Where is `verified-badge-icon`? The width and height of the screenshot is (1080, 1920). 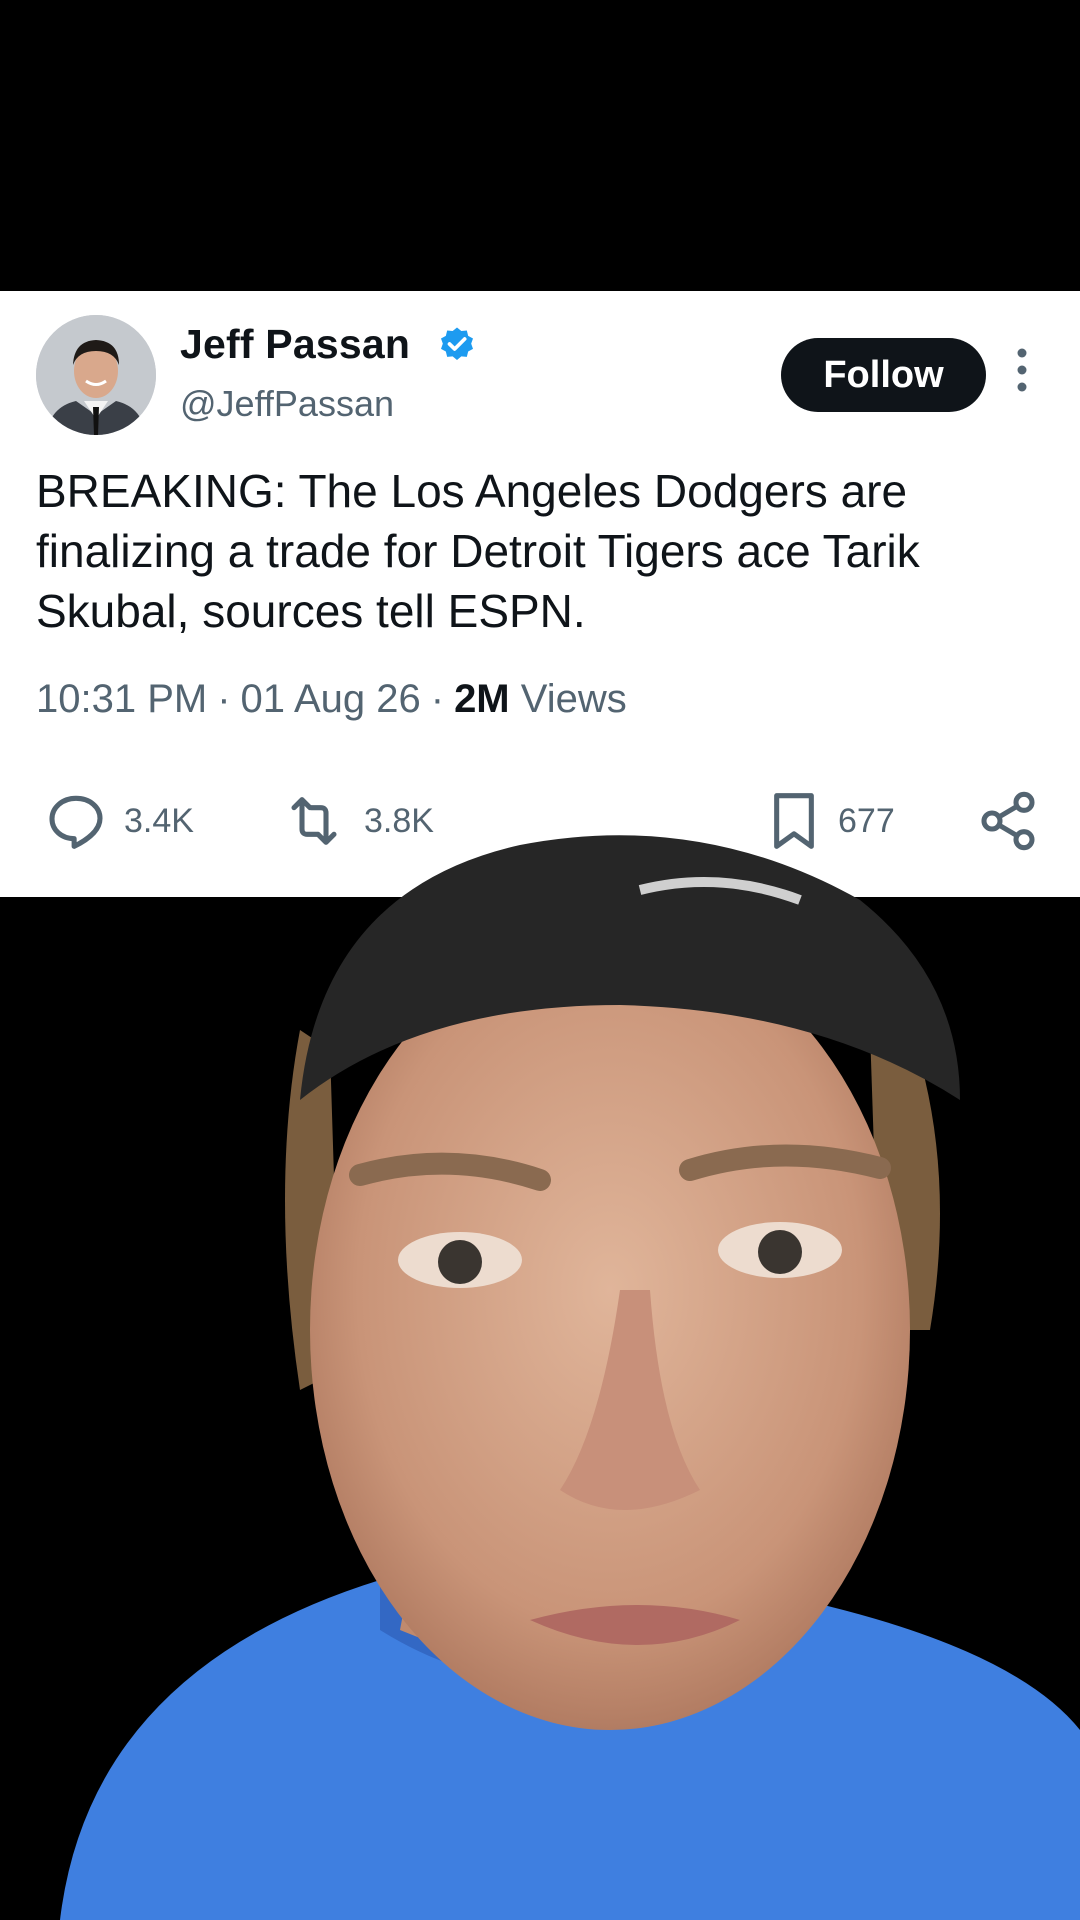 verified-badge-icon is located at coordinates (457, 343).